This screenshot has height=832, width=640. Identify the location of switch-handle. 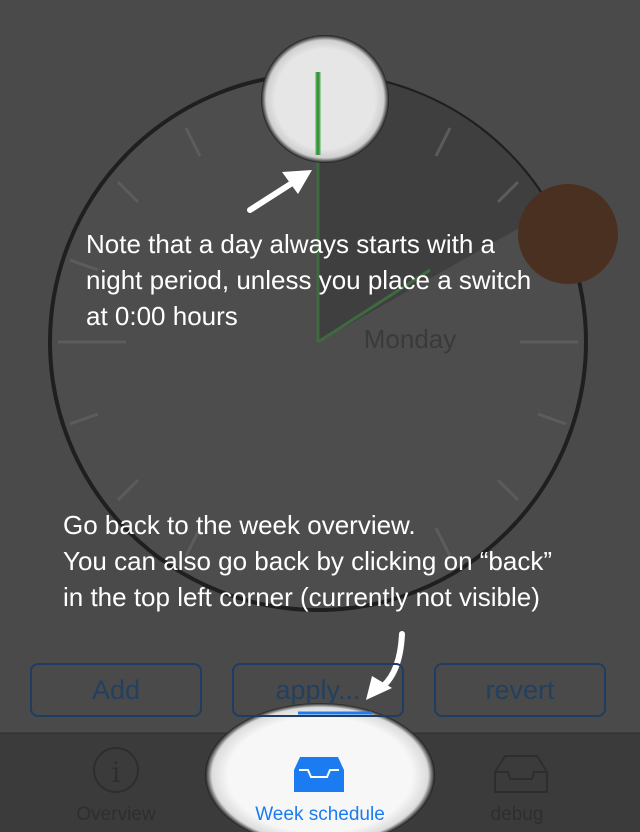
(568, 234).